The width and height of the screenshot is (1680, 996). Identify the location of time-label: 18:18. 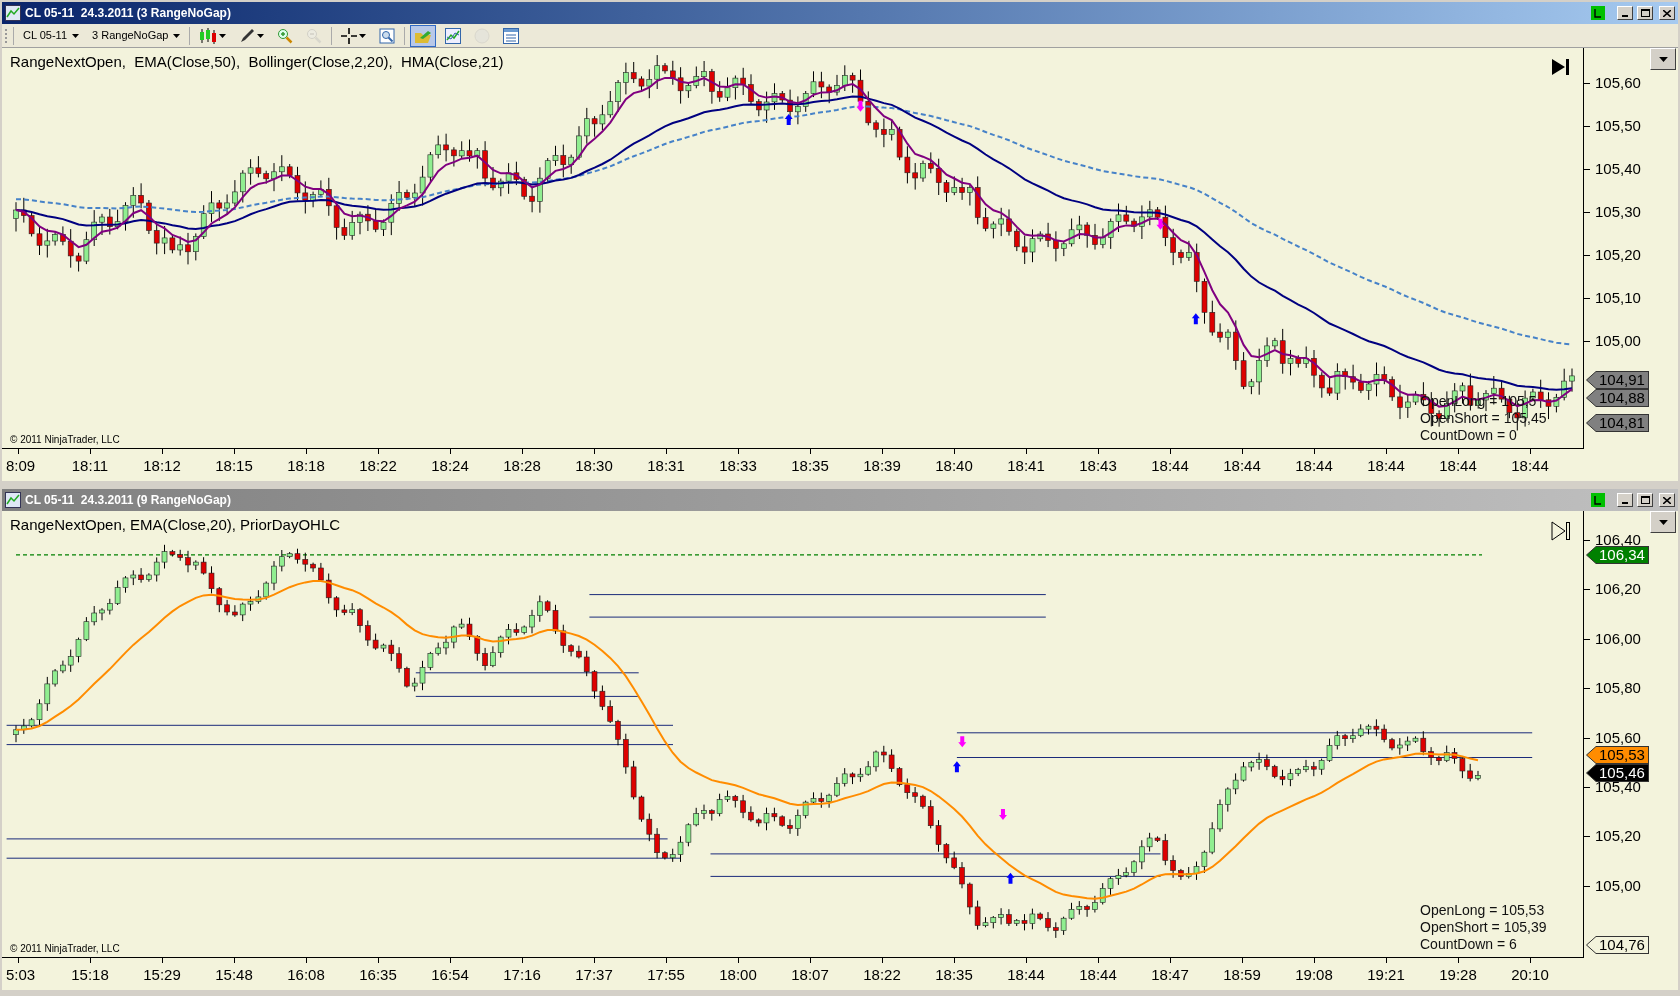
(306, 466).